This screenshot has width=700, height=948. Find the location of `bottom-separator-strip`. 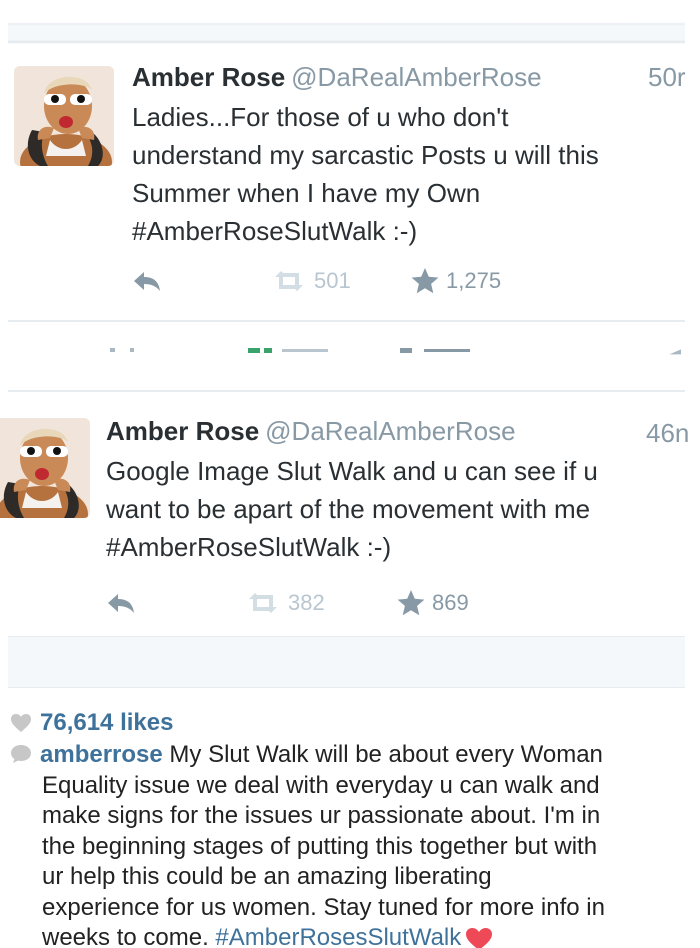

bottom-separator-strip is located at coordinates (346, 662).